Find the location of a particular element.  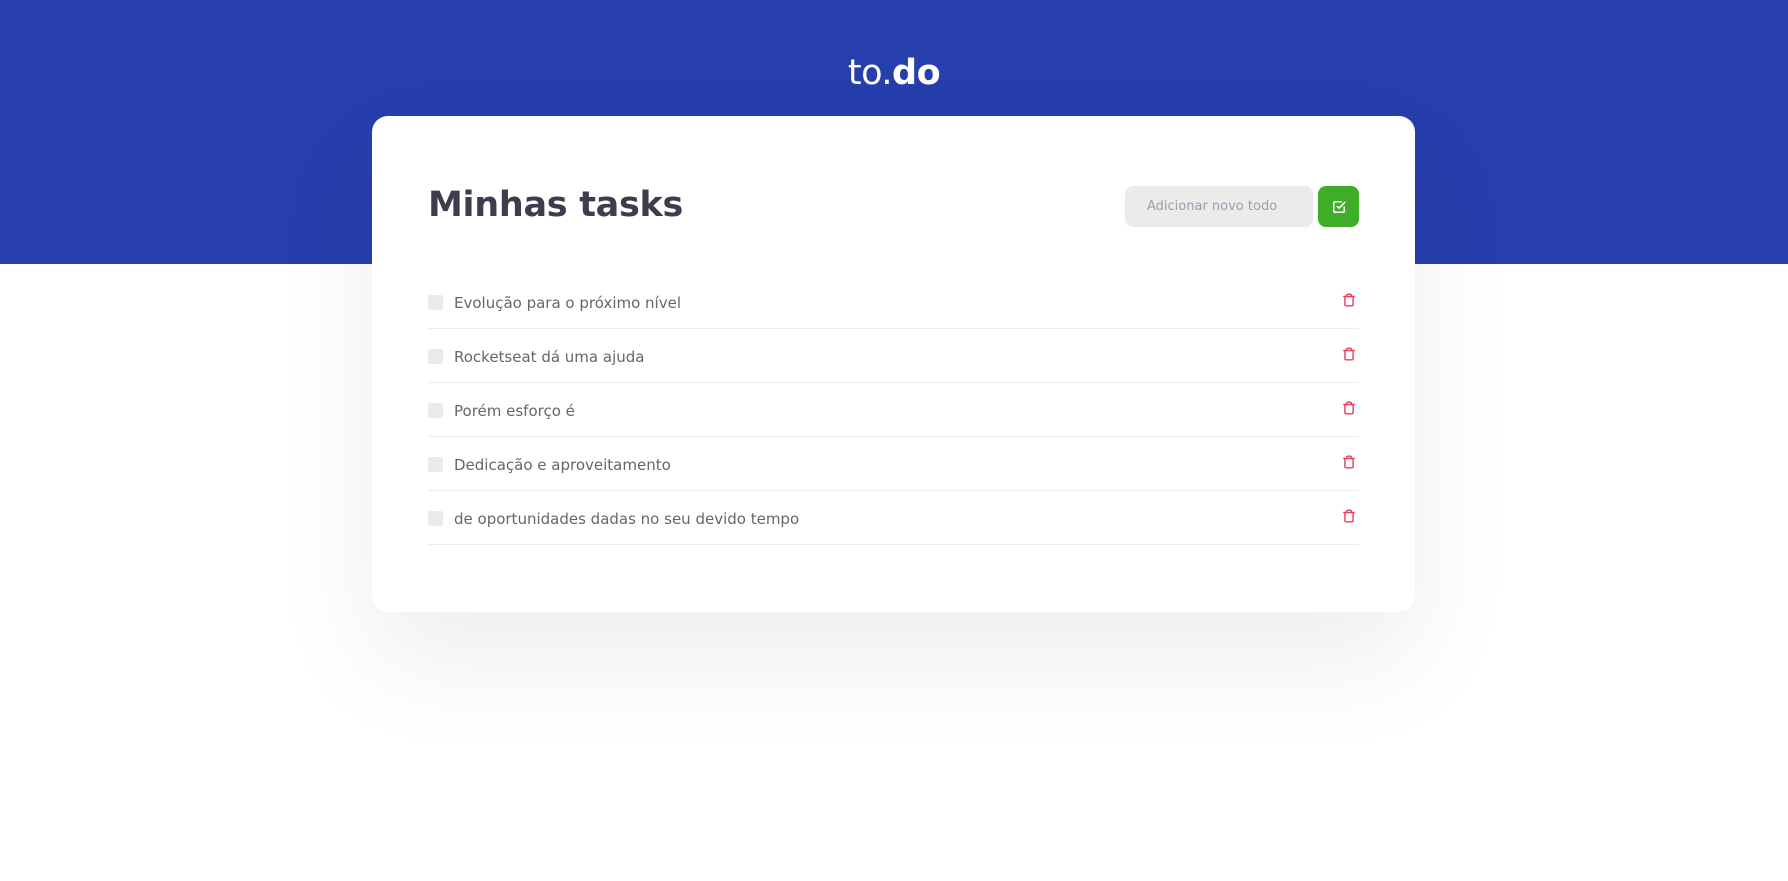

task-title: Porém esforço é is located at coordinates (514, 411).